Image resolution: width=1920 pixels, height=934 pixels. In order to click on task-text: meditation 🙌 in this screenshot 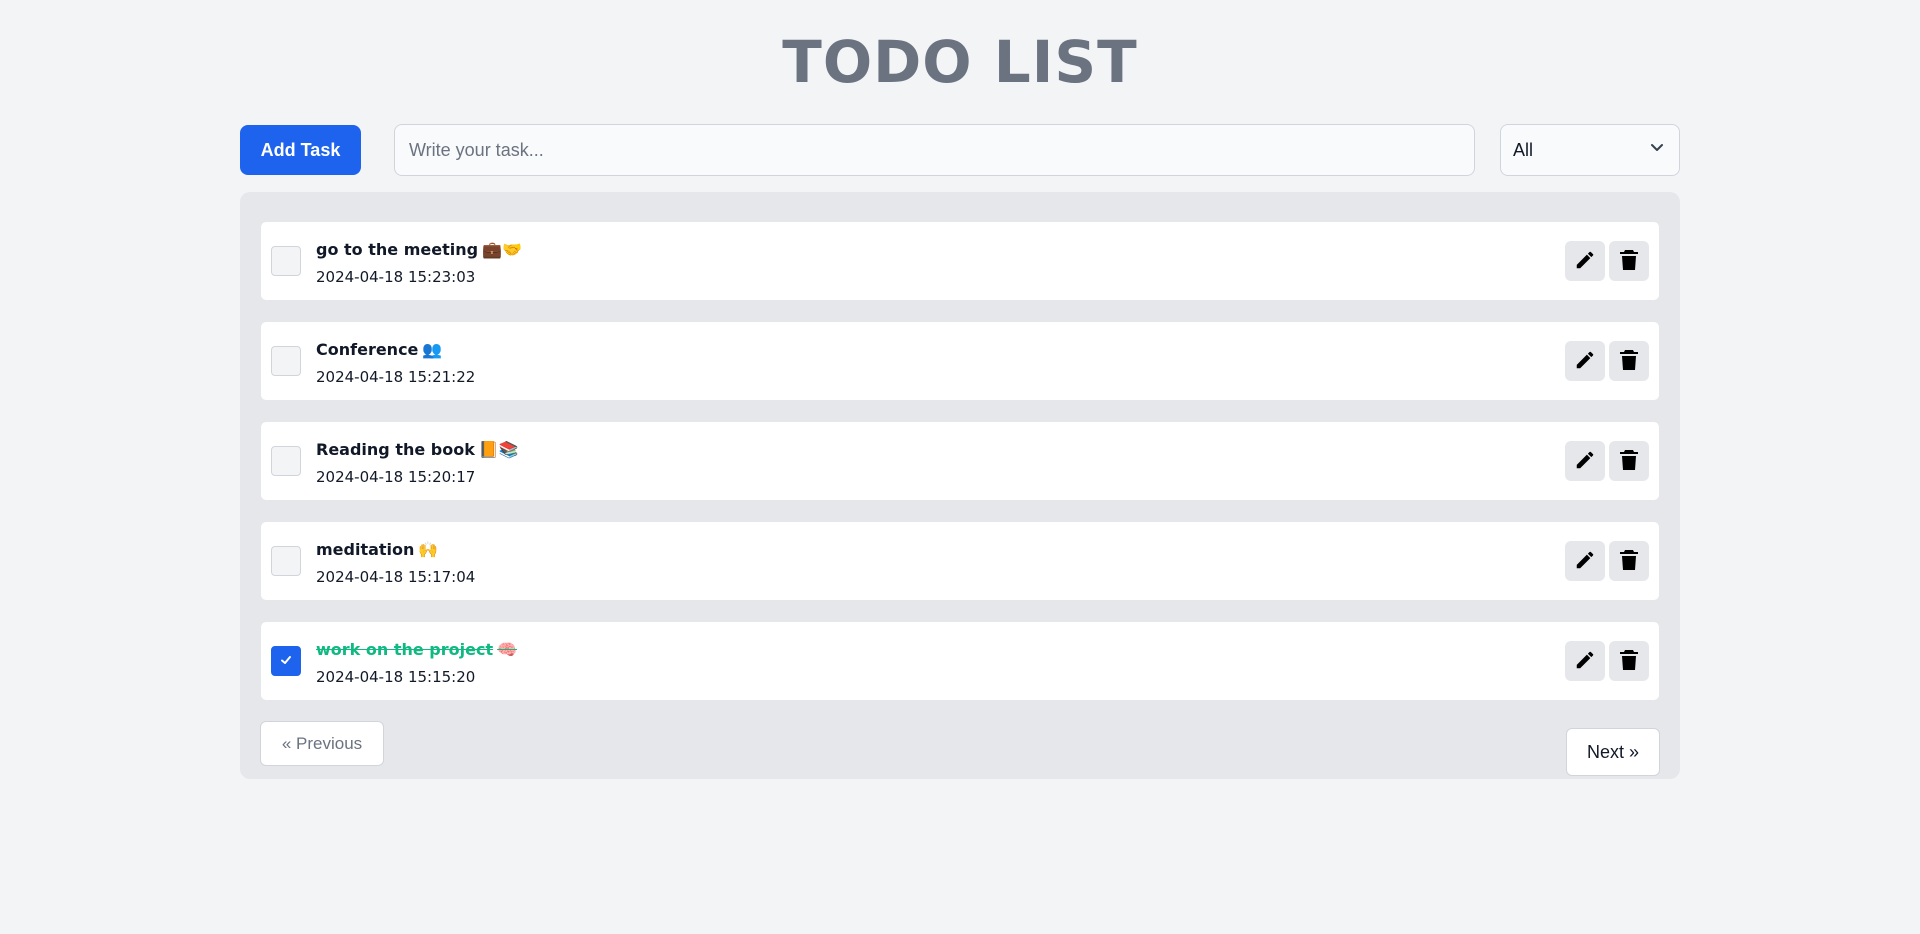, I will do `click(395, 549)`.